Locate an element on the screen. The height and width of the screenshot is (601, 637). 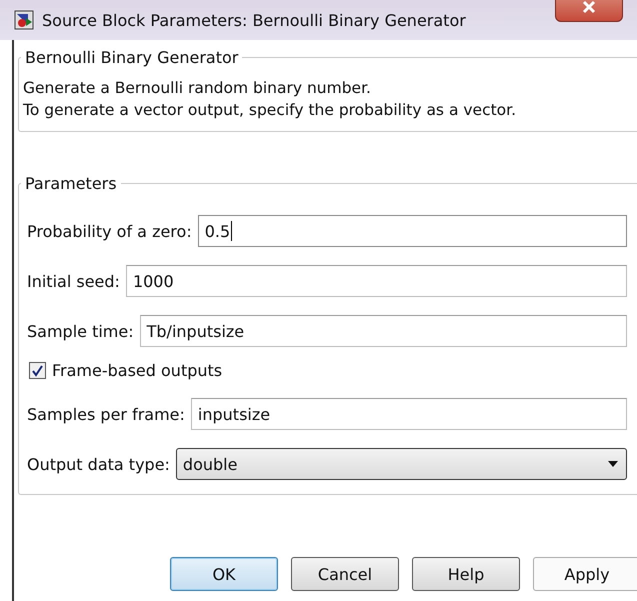
input-field: Tb/inputsize is located at coordinates (383, 331).